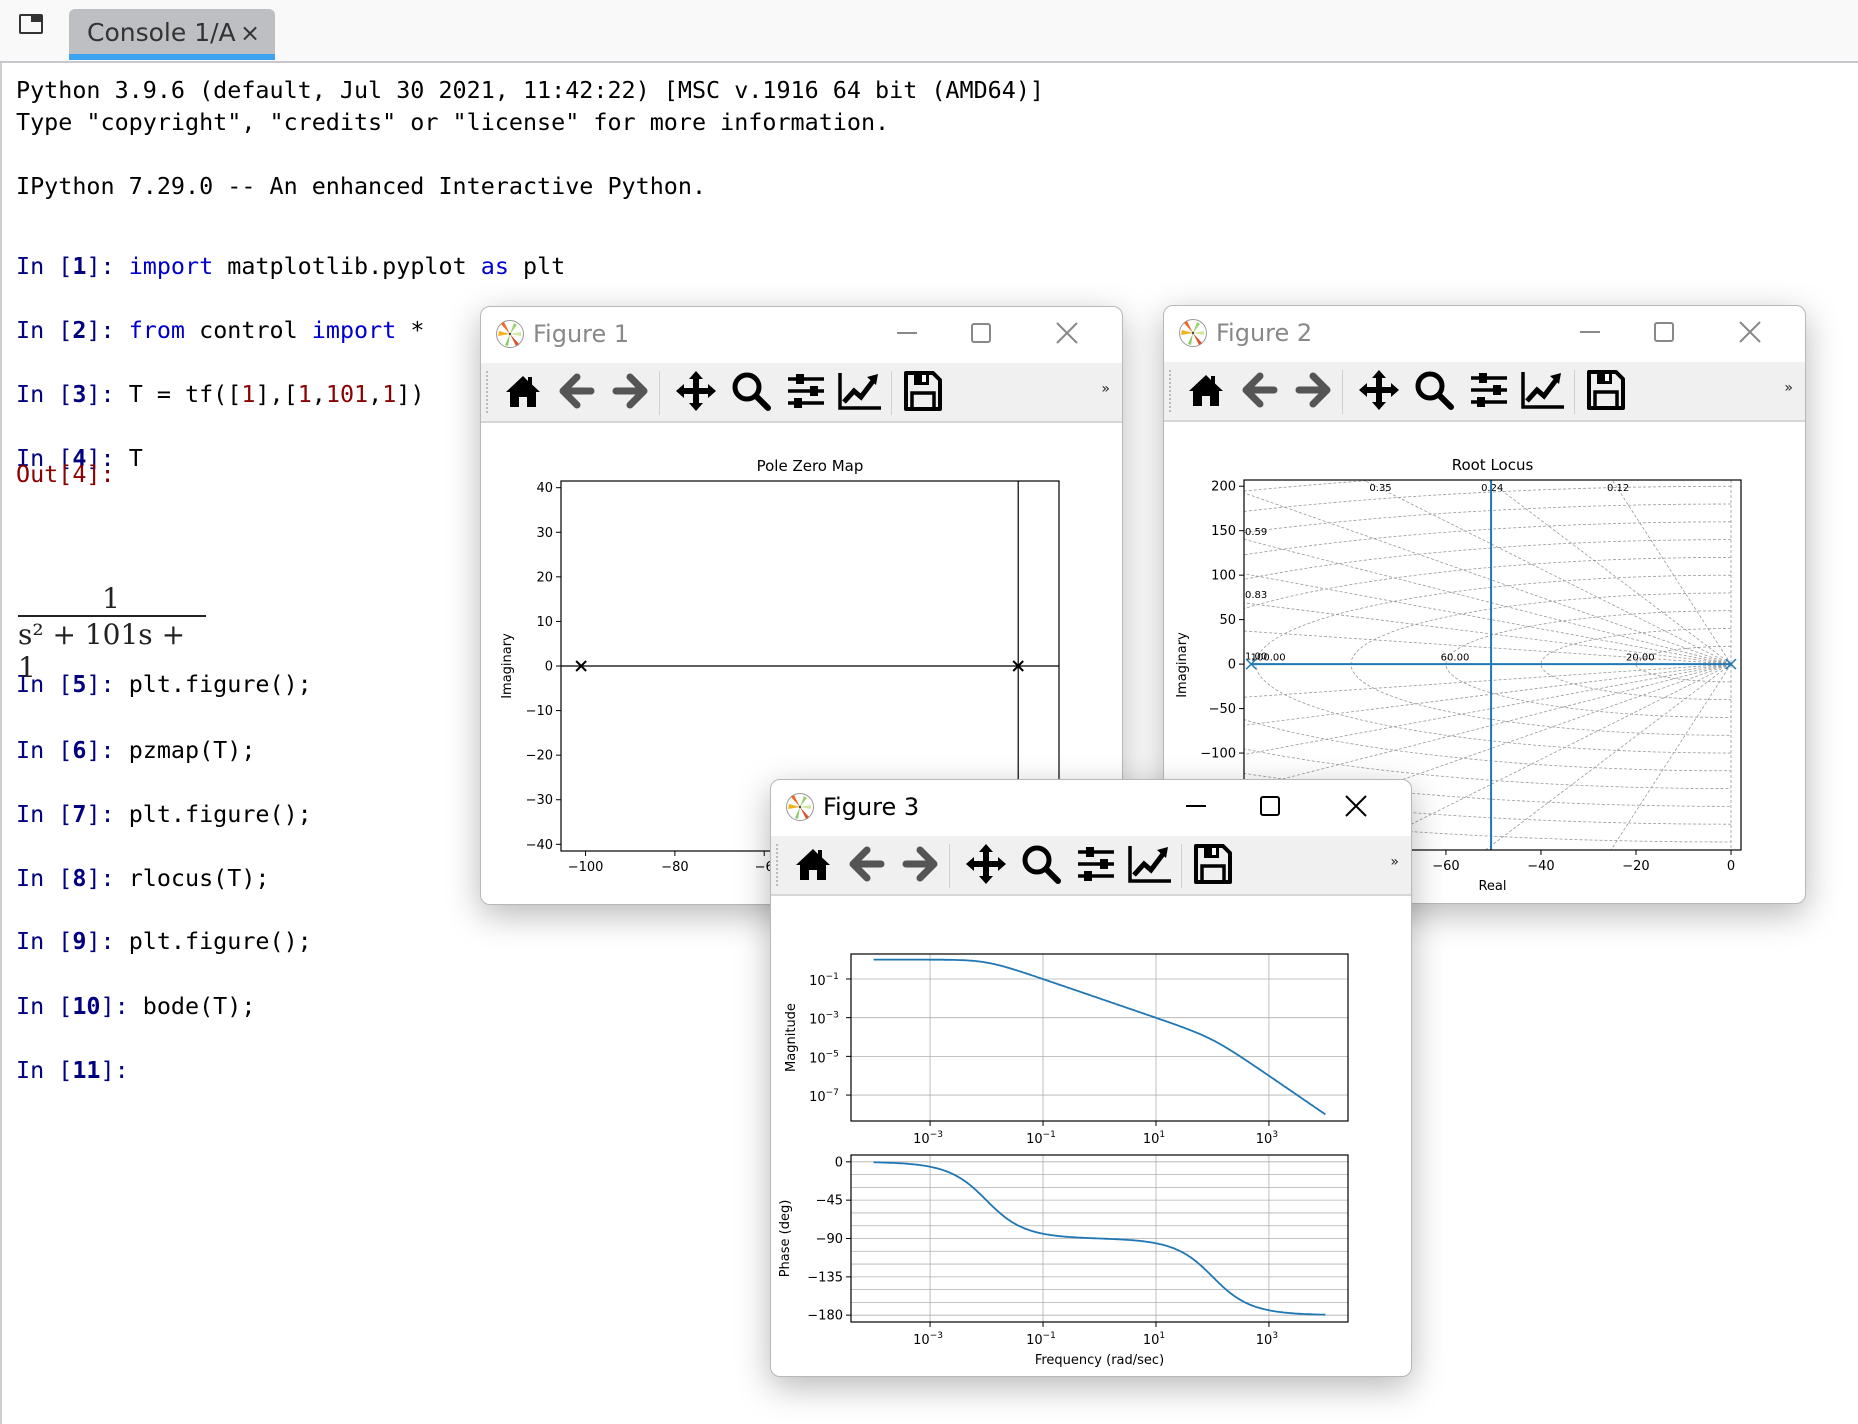 The width and height of the screenshot is (1858, 1424). What do you see at coordinates (1222, 709) in the screenshot?
I see `y-tick-label: −50` at bounding box center [1222, 709].